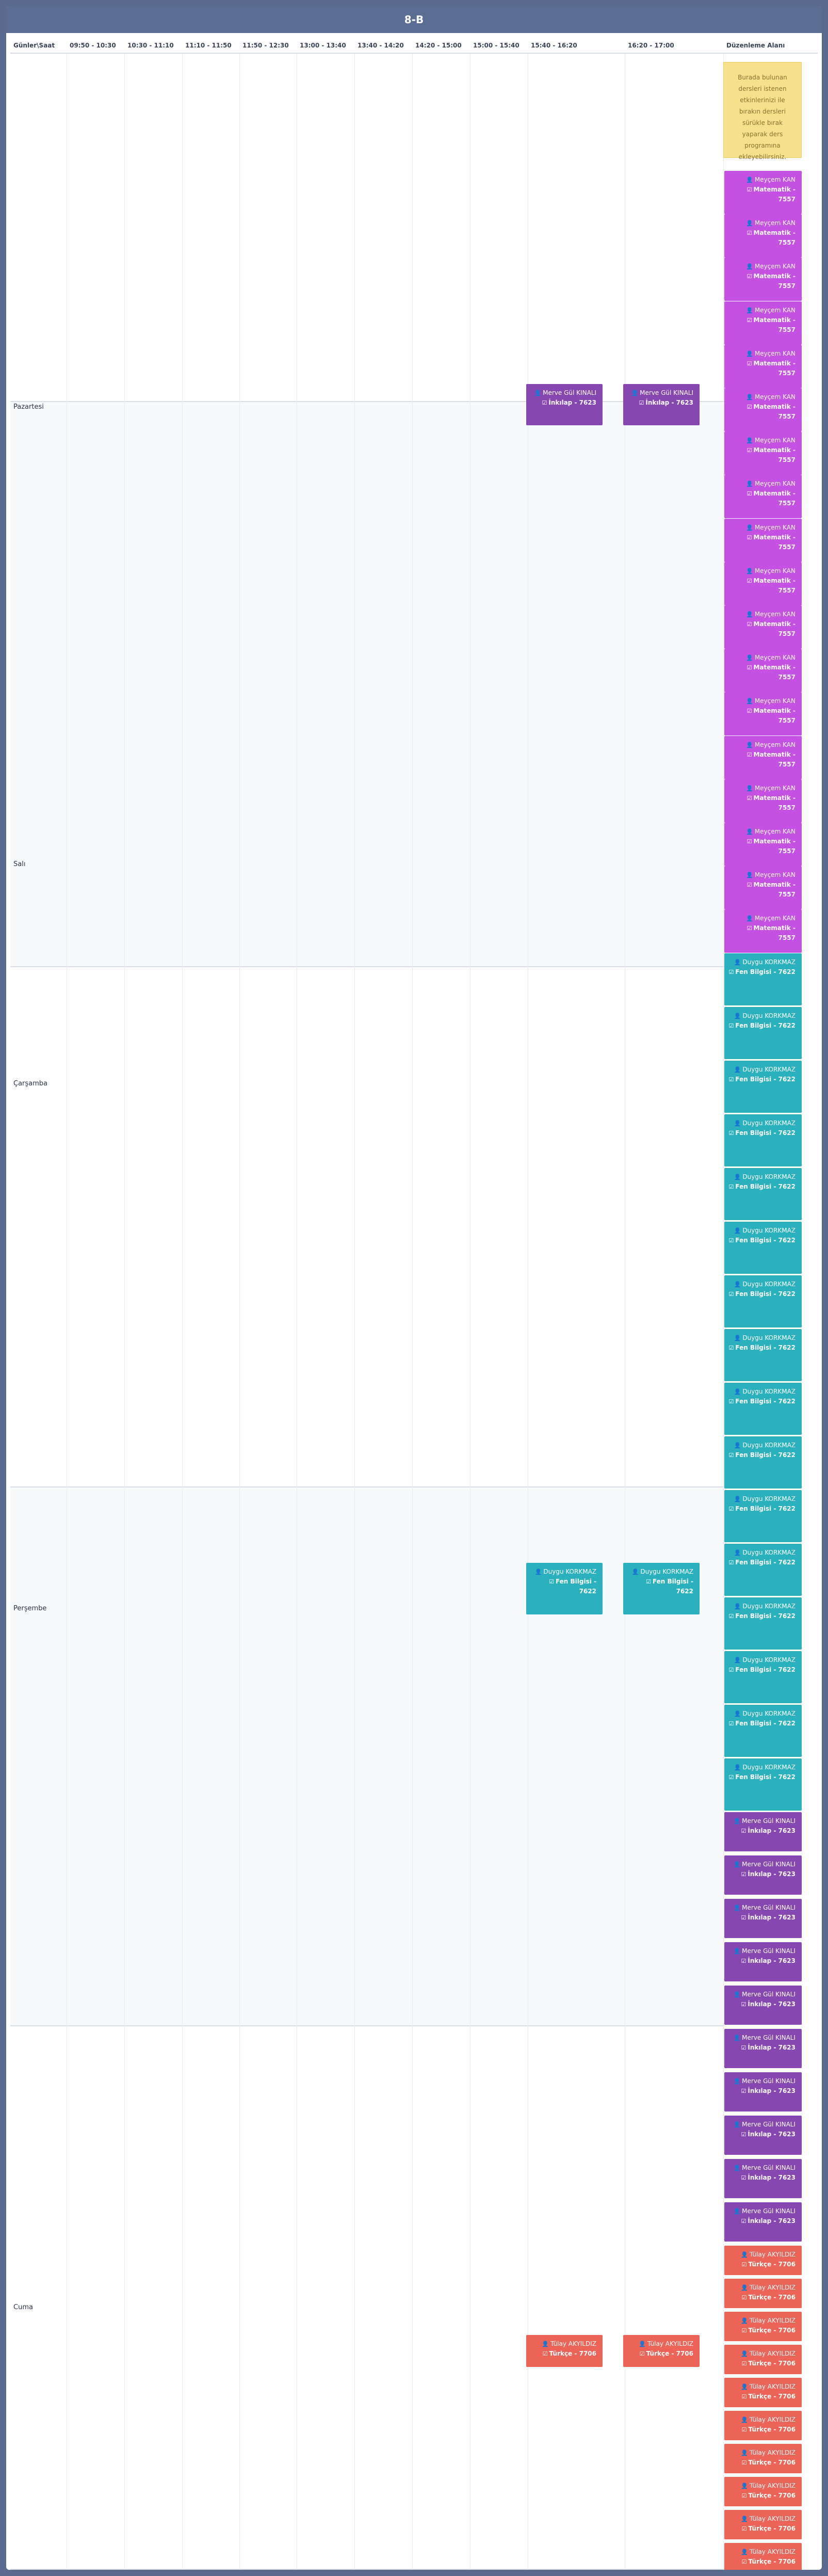 The image size is (828, 2576). What do you see at coordinates (762, 77) in the screenshot?
I see `hint-line: Burada bulunan` at bounding box center [762, 77].